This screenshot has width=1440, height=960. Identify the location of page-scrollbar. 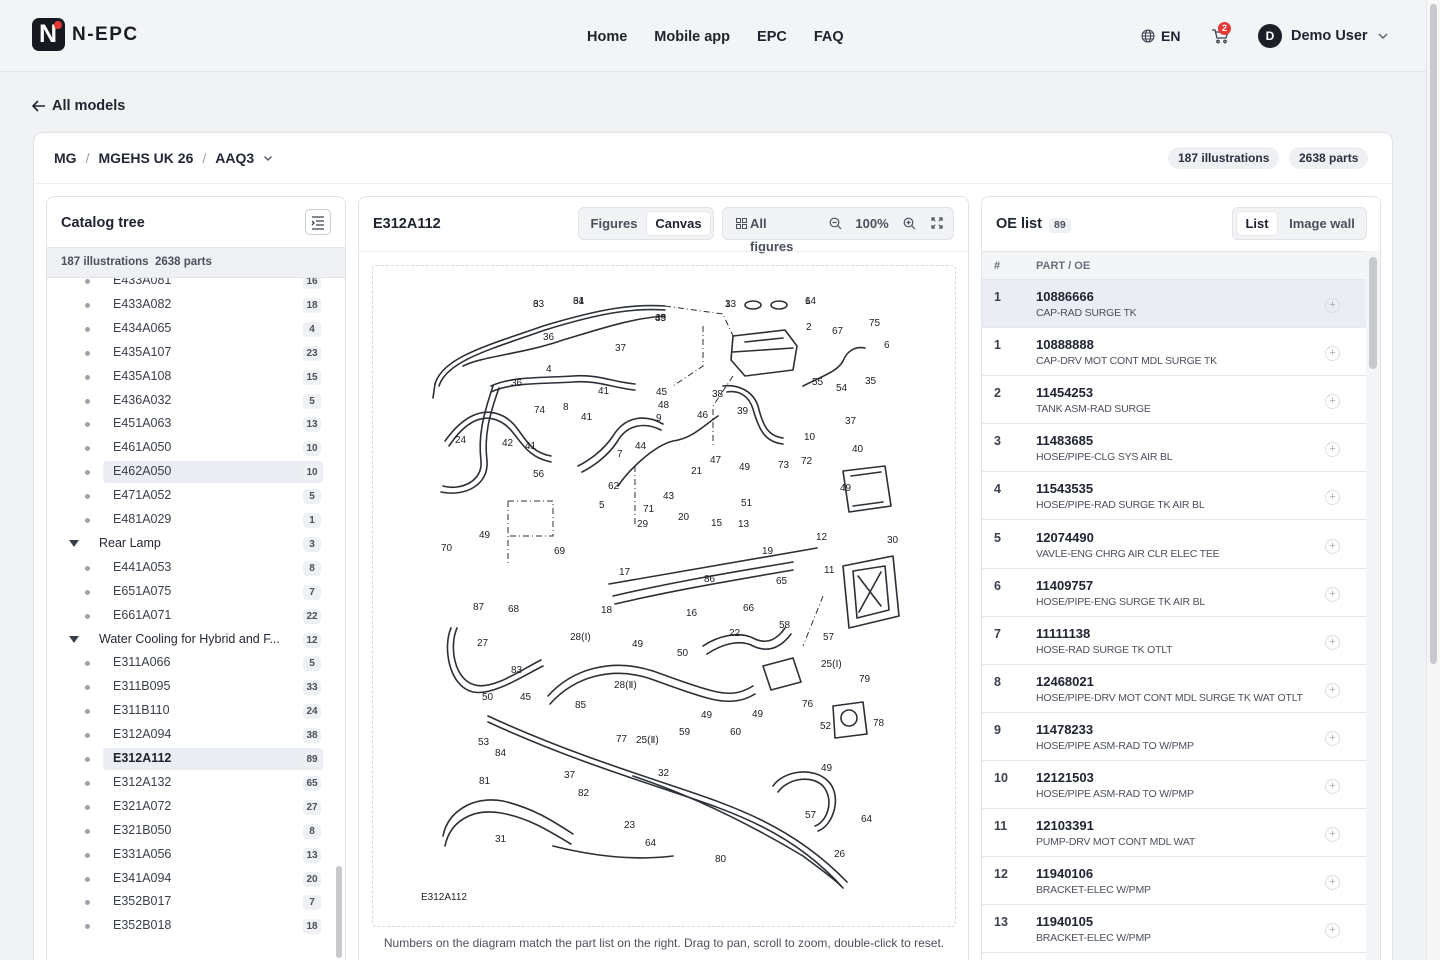
(1433, 480).